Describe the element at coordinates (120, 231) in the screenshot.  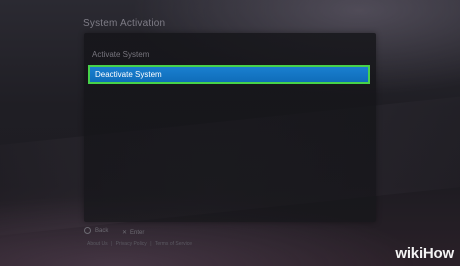
I see `controls-hint-bar: Back ✕ Enter` at that location.